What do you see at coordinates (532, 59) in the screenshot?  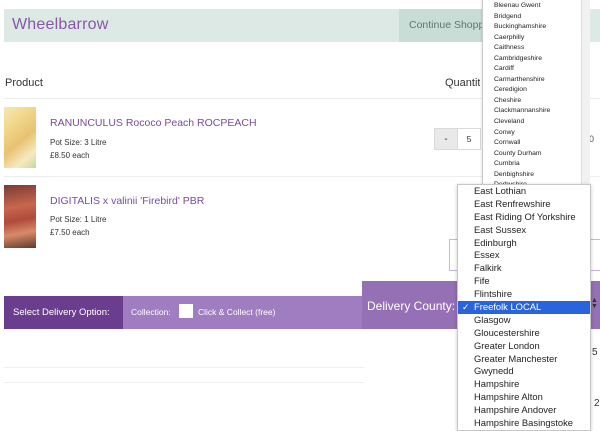 I see `county-option: Cambridgeshire` at bounding box center [532, 59].